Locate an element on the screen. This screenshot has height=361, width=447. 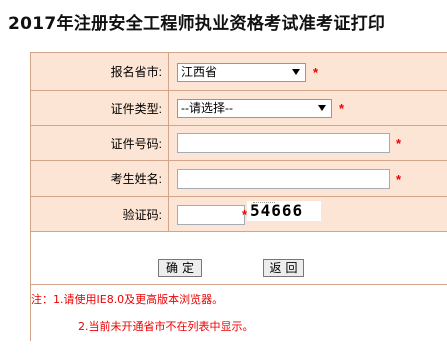
captcha-row: 验证码: * 54666 is located at coordinates (239, 214).